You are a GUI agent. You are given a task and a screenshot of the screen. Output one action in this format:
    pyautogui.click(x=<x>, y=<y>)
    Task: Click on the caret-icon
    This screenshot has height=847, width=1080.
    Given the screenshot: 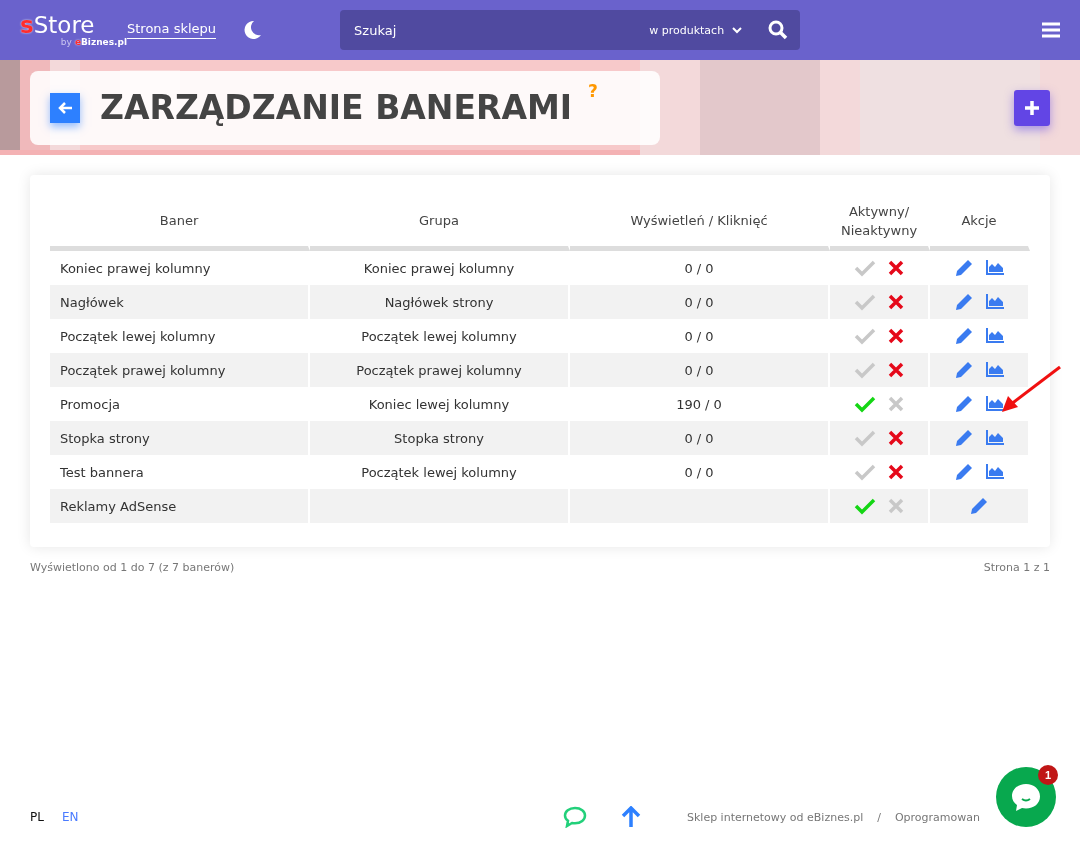 What is the action you would take?
    pyautogui.click(x=737, y=30)
    